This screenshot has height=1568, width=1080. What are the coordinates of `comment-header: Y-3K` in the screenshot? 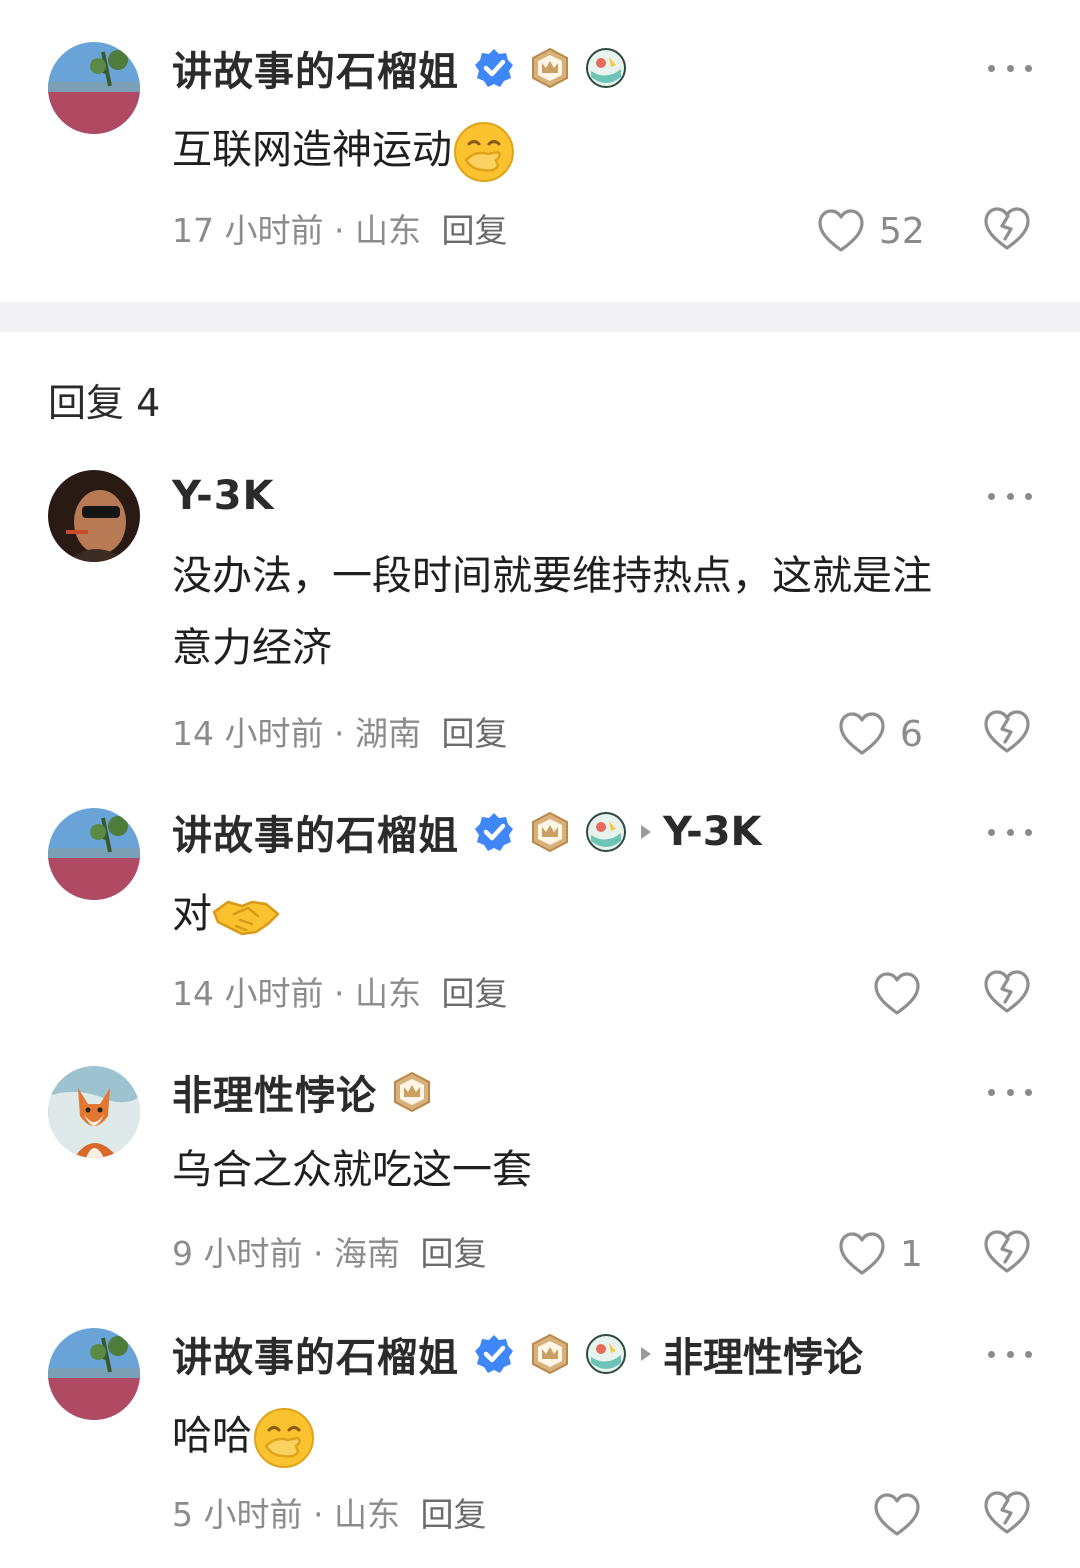 It's located at (223, 496).